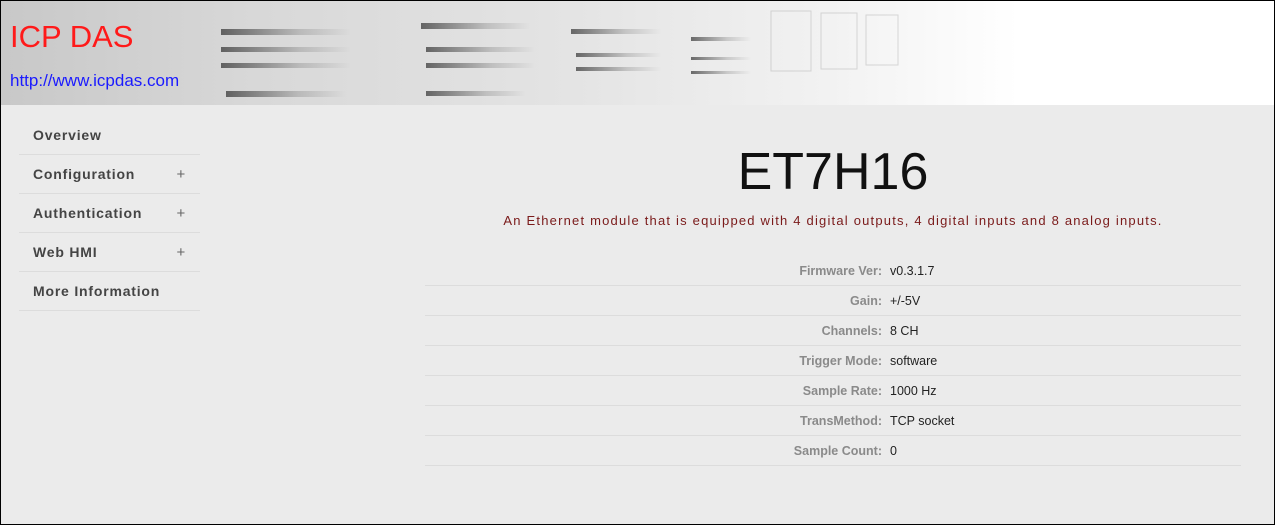  I want to click on sidebar-item-label: Web HMI, so click(65, 252).